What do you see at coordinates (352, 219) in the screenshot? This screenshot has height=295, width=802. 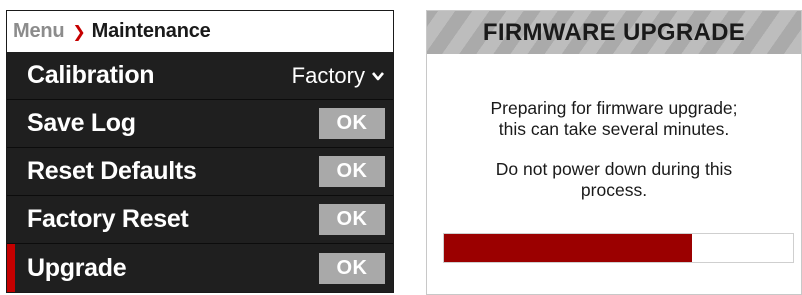 I see `factory-reset-ok-button: OK` at bounding box center [352, 219].